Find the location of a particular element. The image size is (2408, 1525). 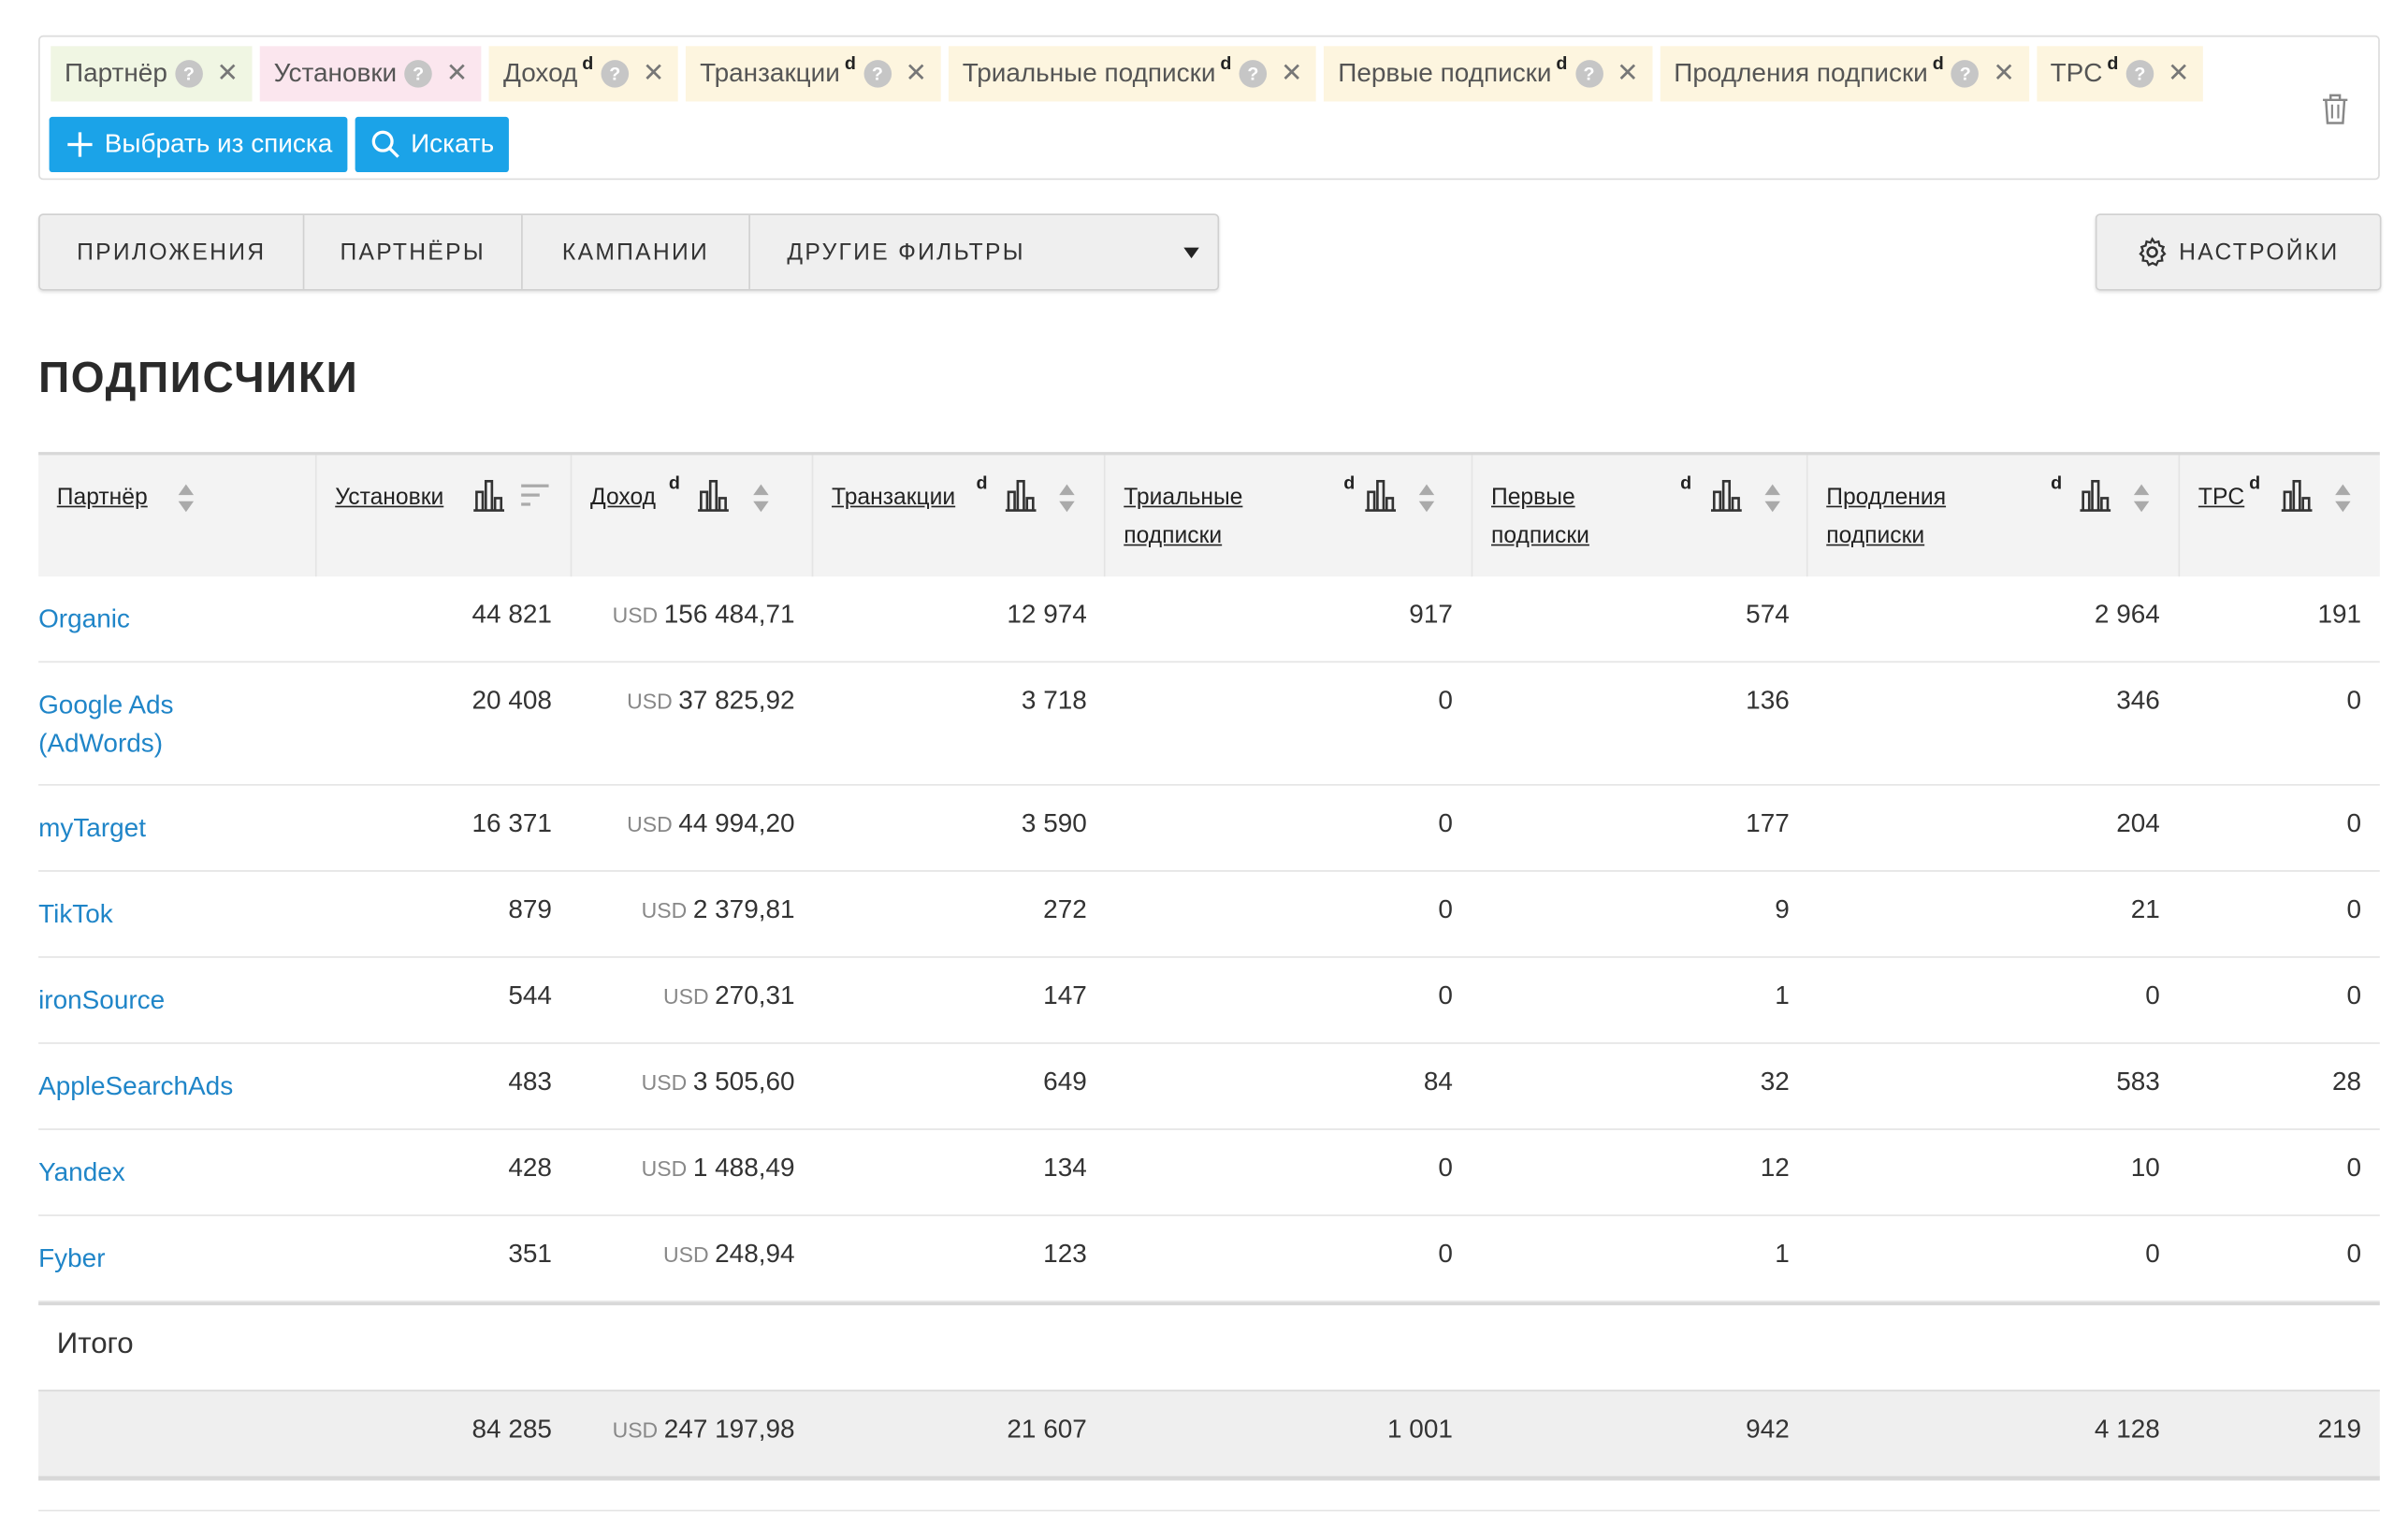

col-tpc-sup: d is located at coordinates (2255, 483).